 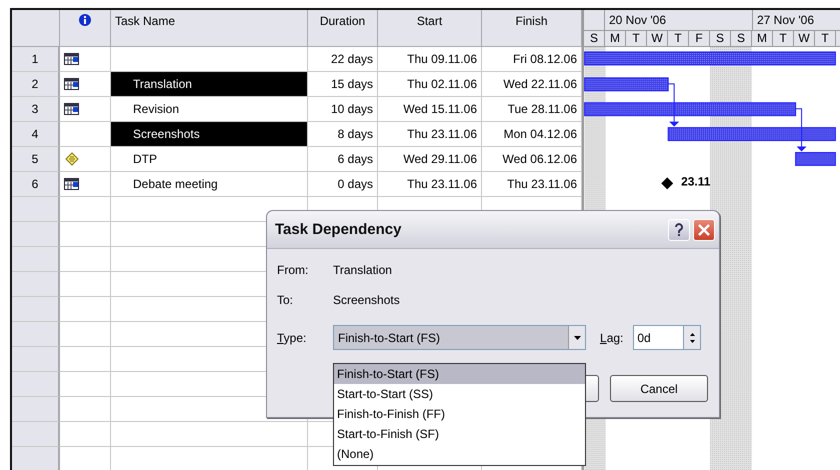 I want to click on table-cell: DTP, so click(x=209, y=159).